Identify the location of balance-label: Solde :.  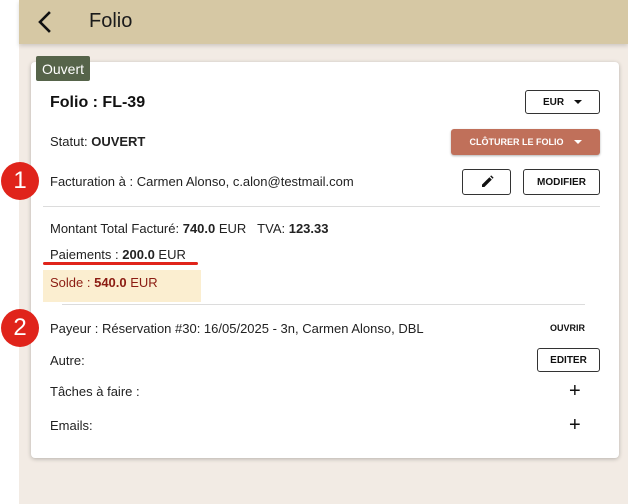
(72, 282).